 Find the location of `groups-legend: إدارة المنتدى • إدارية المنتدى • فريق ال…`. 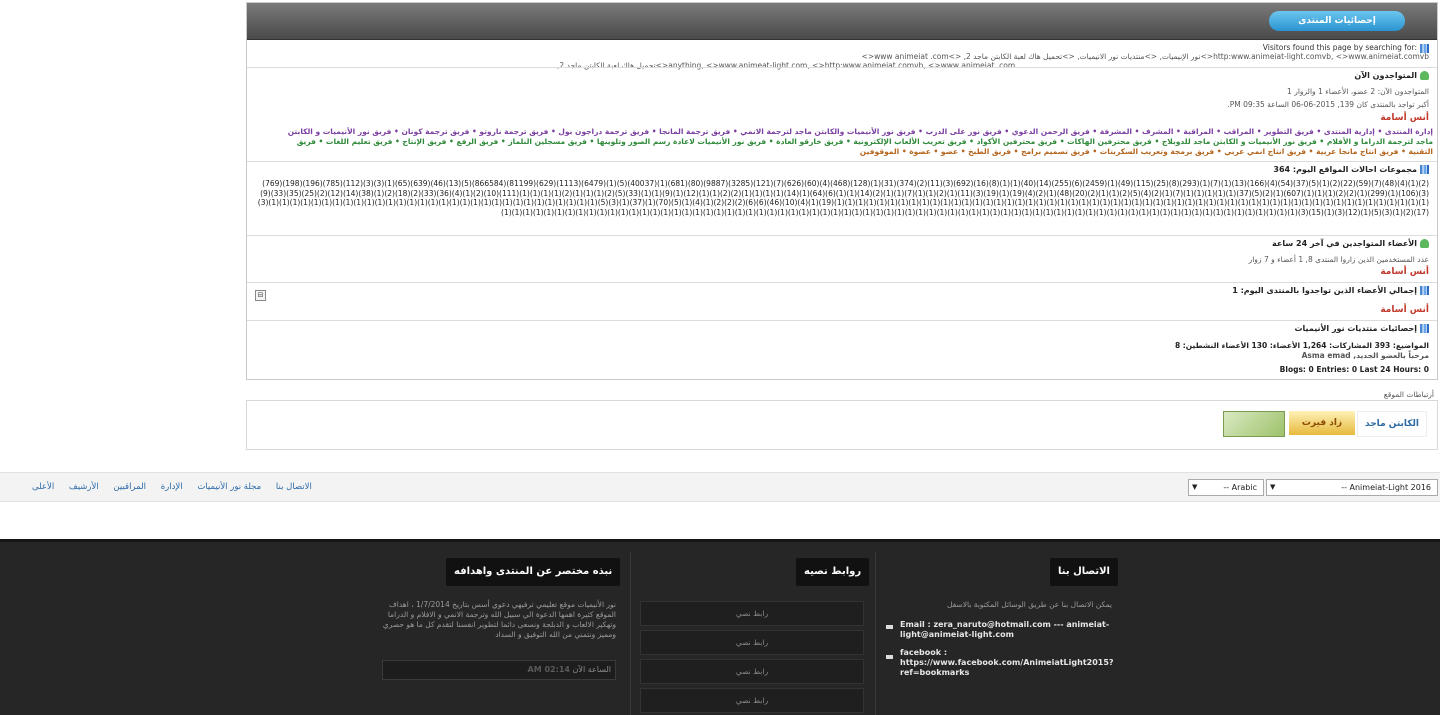

groups-legend: إدارة المنتدى • إدارية المنتدى • فريق ال… is located at coordinates (842, 142).